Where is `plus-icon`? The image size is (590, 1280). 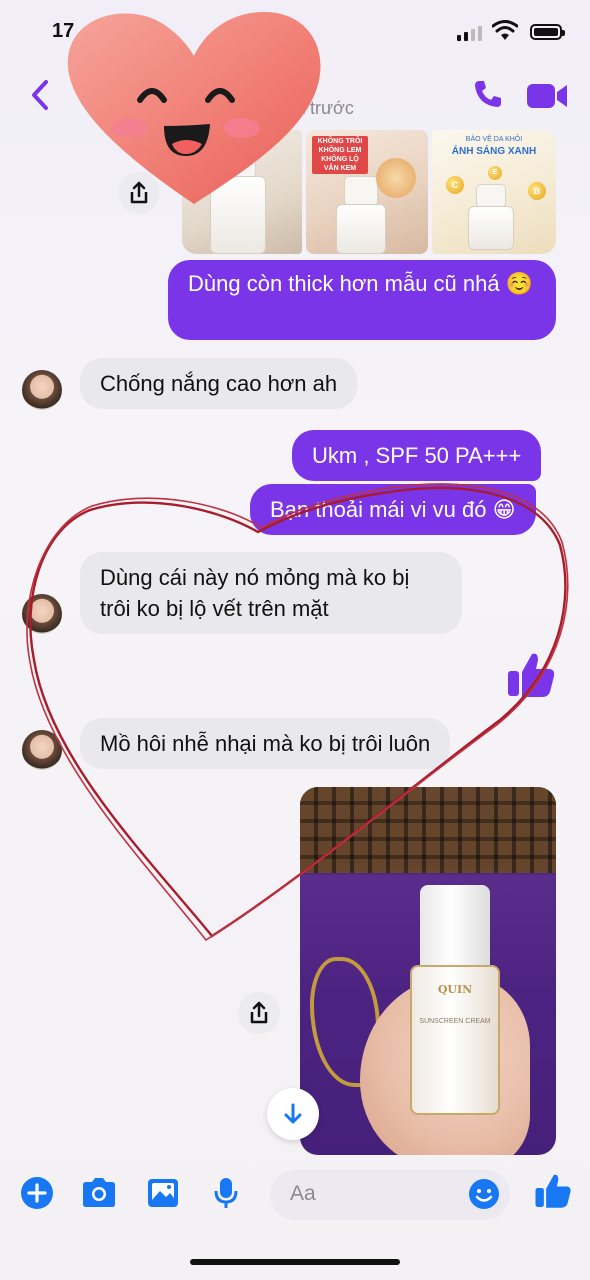
plus-icon is located at coordinates (37, 1195).